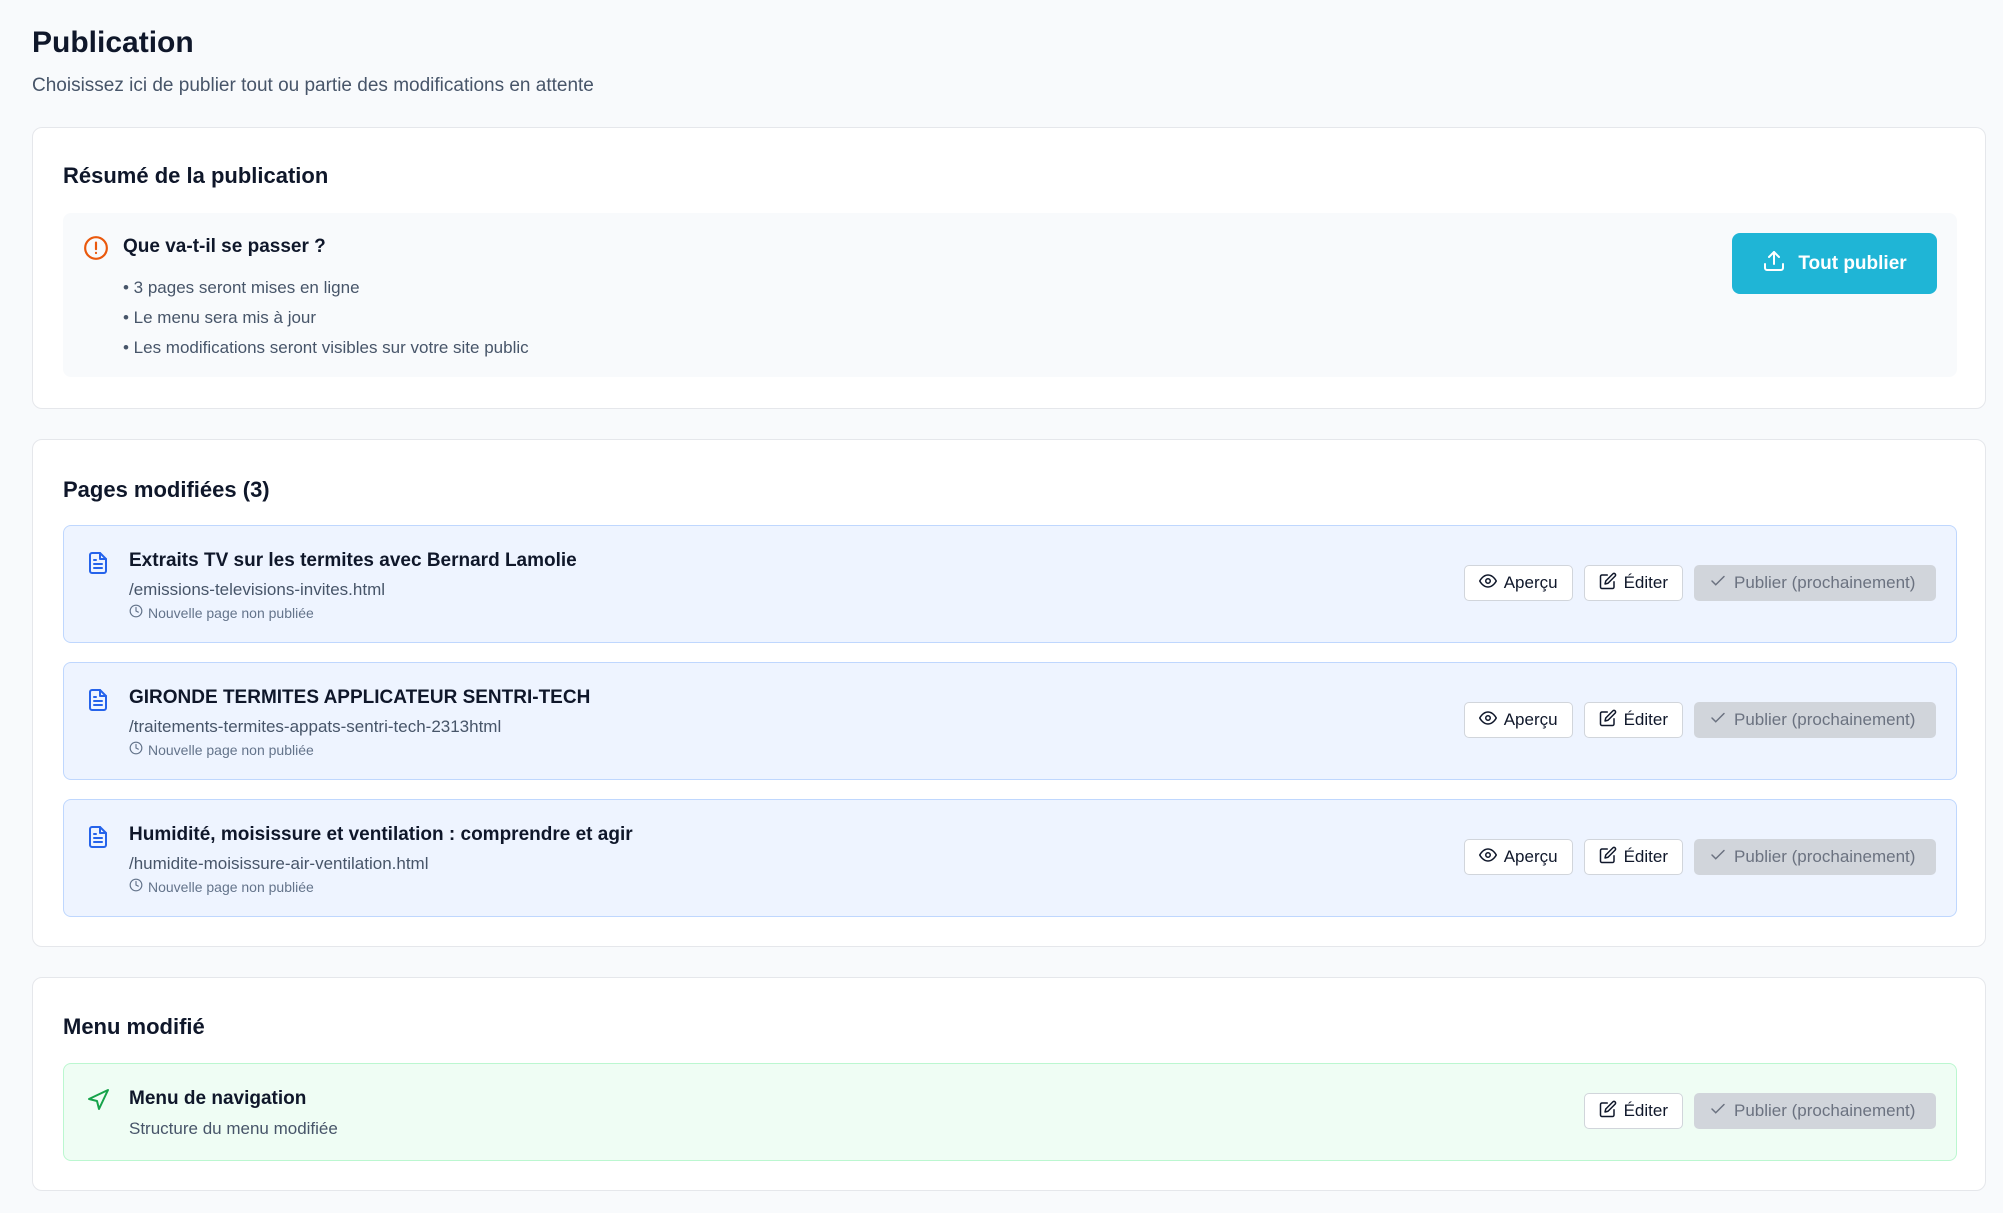 The width and height of the screenshot is (2003, 1213). What do you see at coordinates (220, 317) in the screenshot?
I see `summary-item: • Le menu sera mis à jour` at bounding box center [220, 317].